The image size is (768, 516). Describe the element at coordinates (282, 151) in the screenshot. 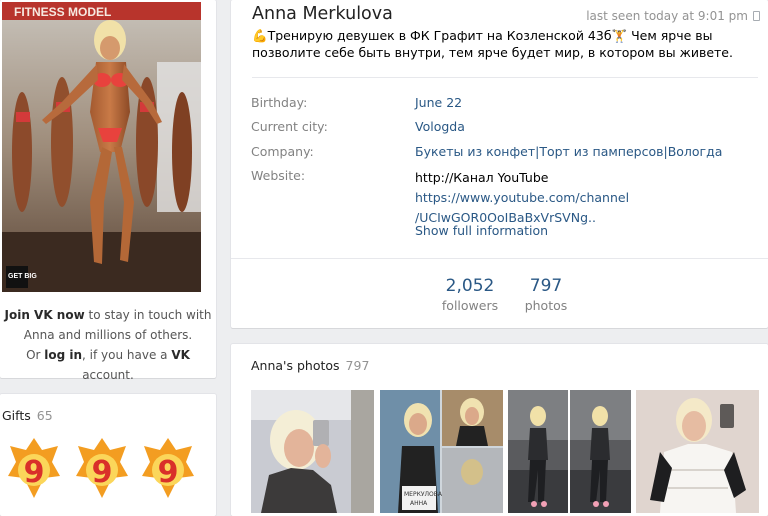

I see `company-label: Company:` at that location.